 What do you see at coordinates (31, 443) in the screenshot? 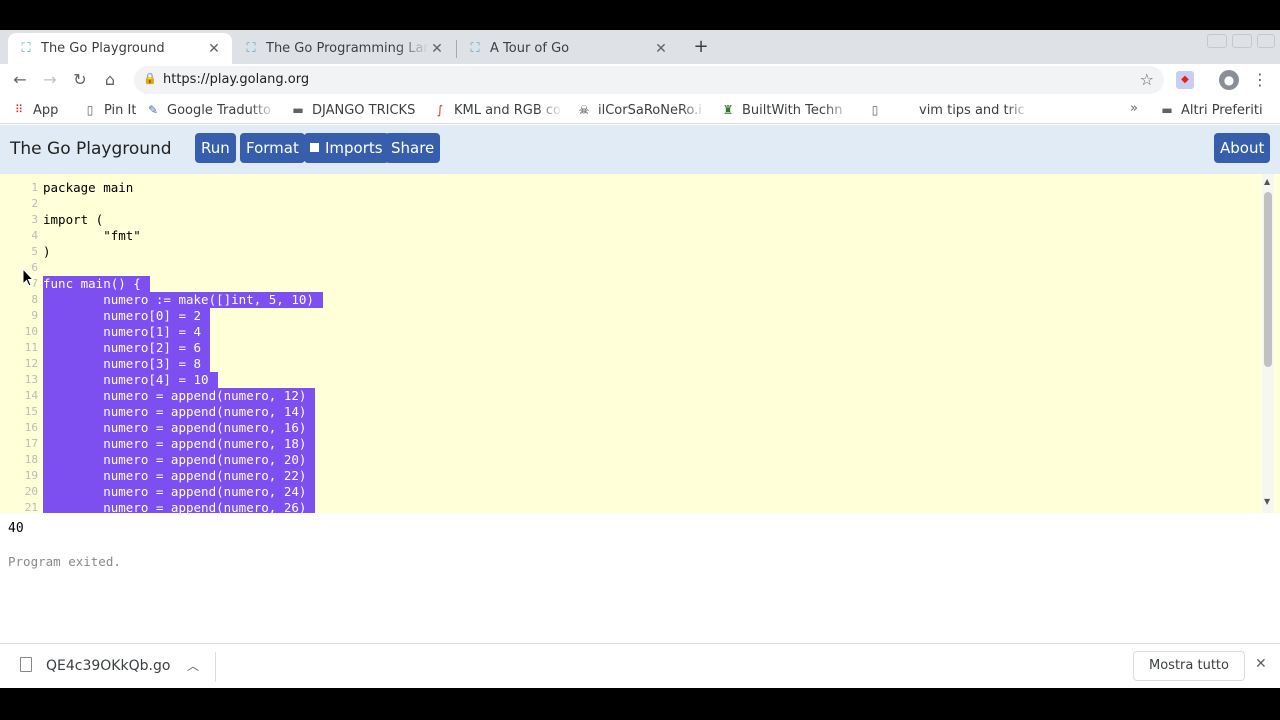
I see `line-number: 17` at bounding box center [31, 443].